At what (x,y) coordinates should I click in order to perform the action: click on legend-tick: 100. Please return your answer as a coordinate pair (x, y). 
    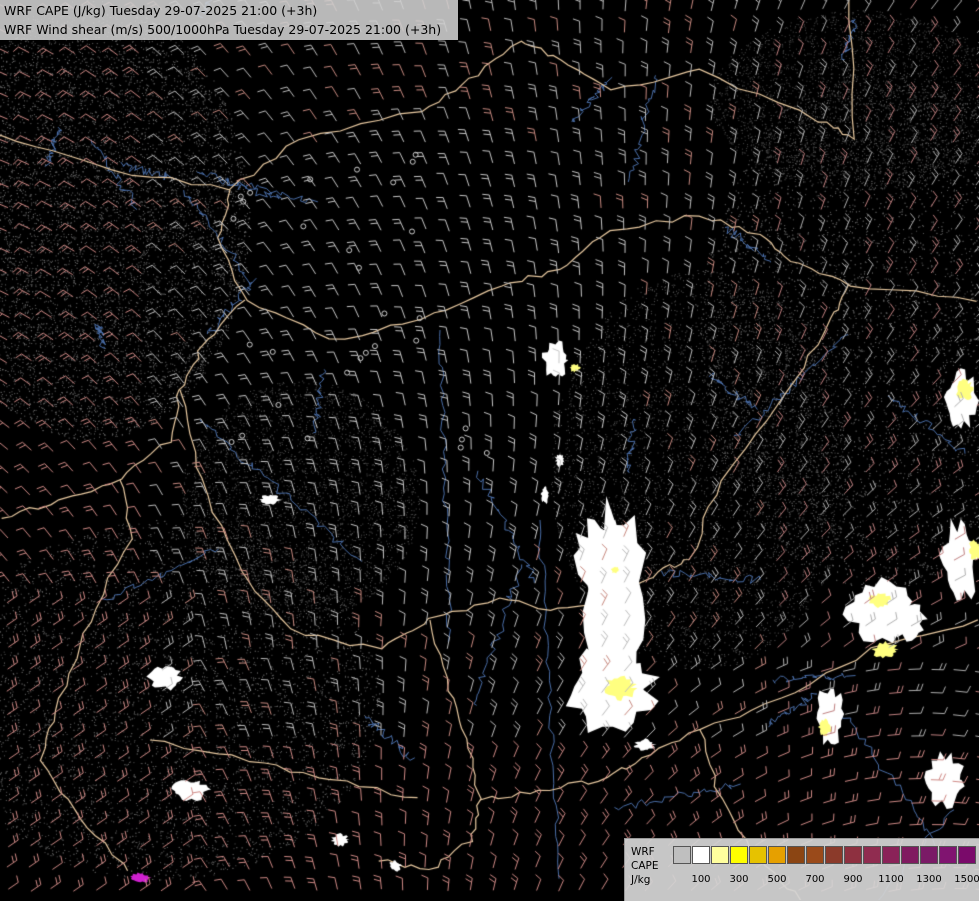
    Looking at the image, I should click on (701, 879).